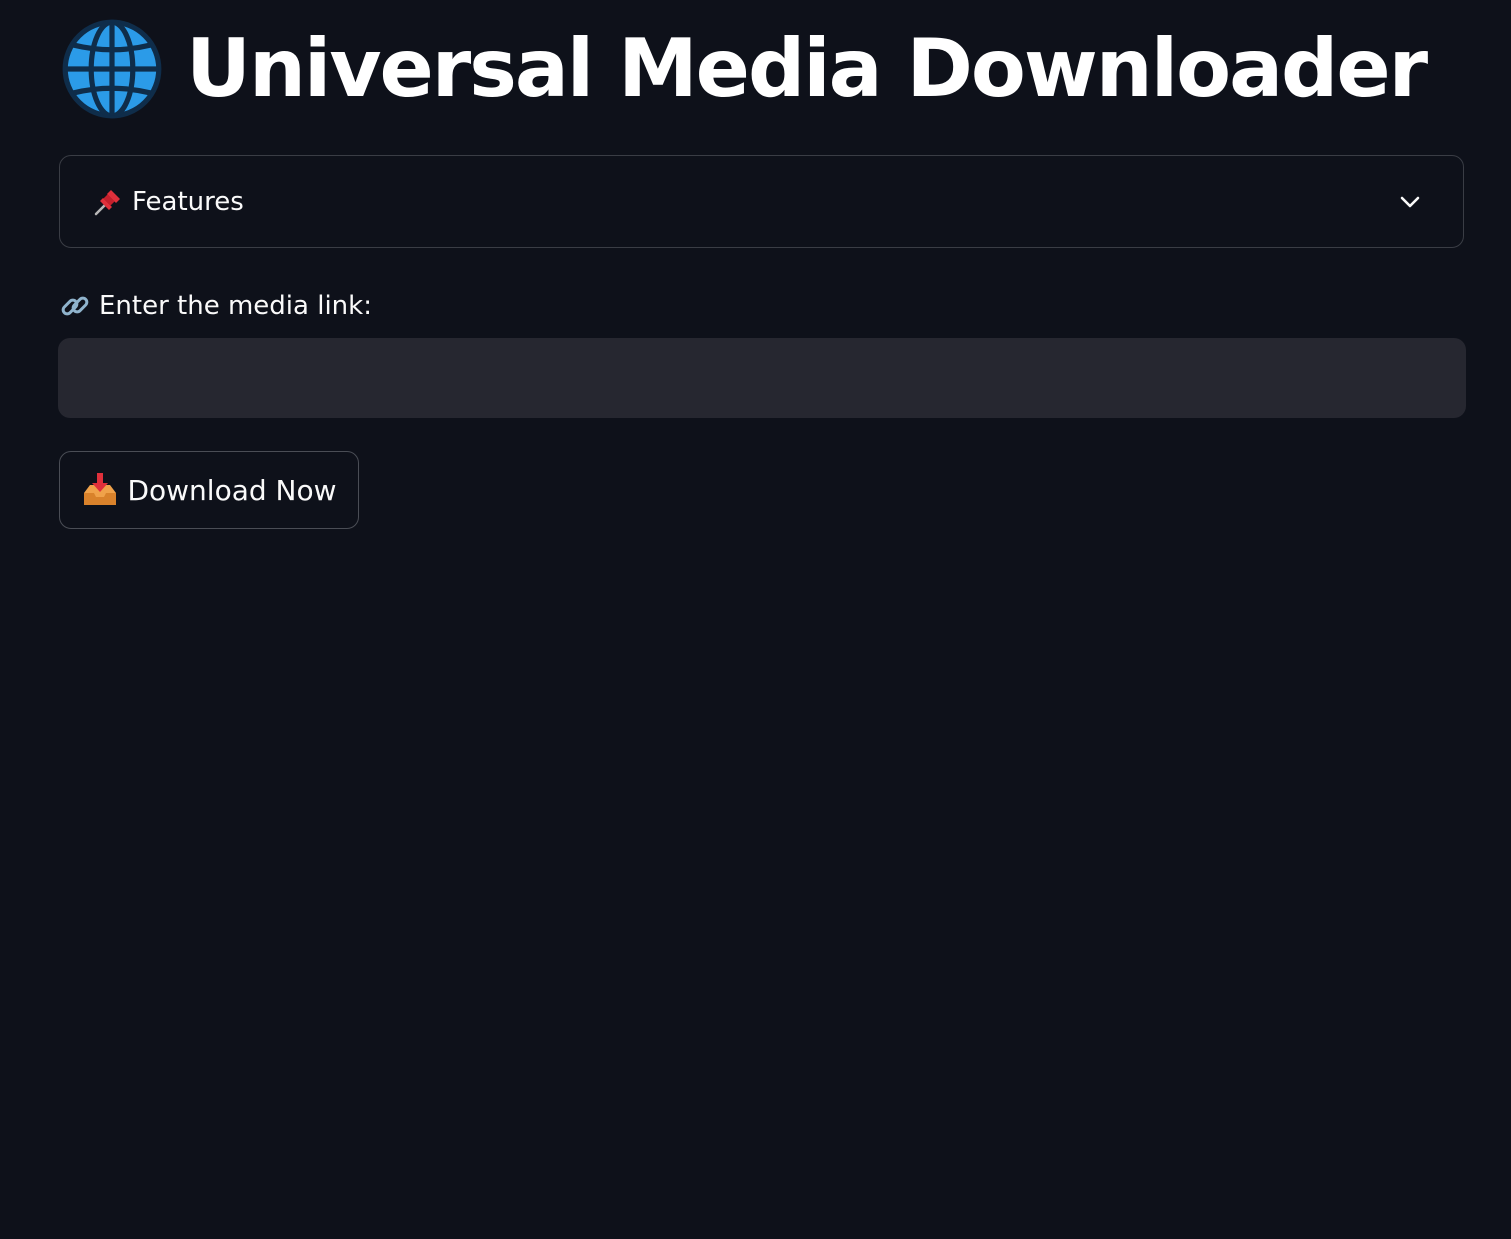 The height and width of the screenshot is (1239, 1511). What do you see at coordinates (744, 202) in the screenshot?
I see `features-expander-header: Features` at bounding box center [744, 202].